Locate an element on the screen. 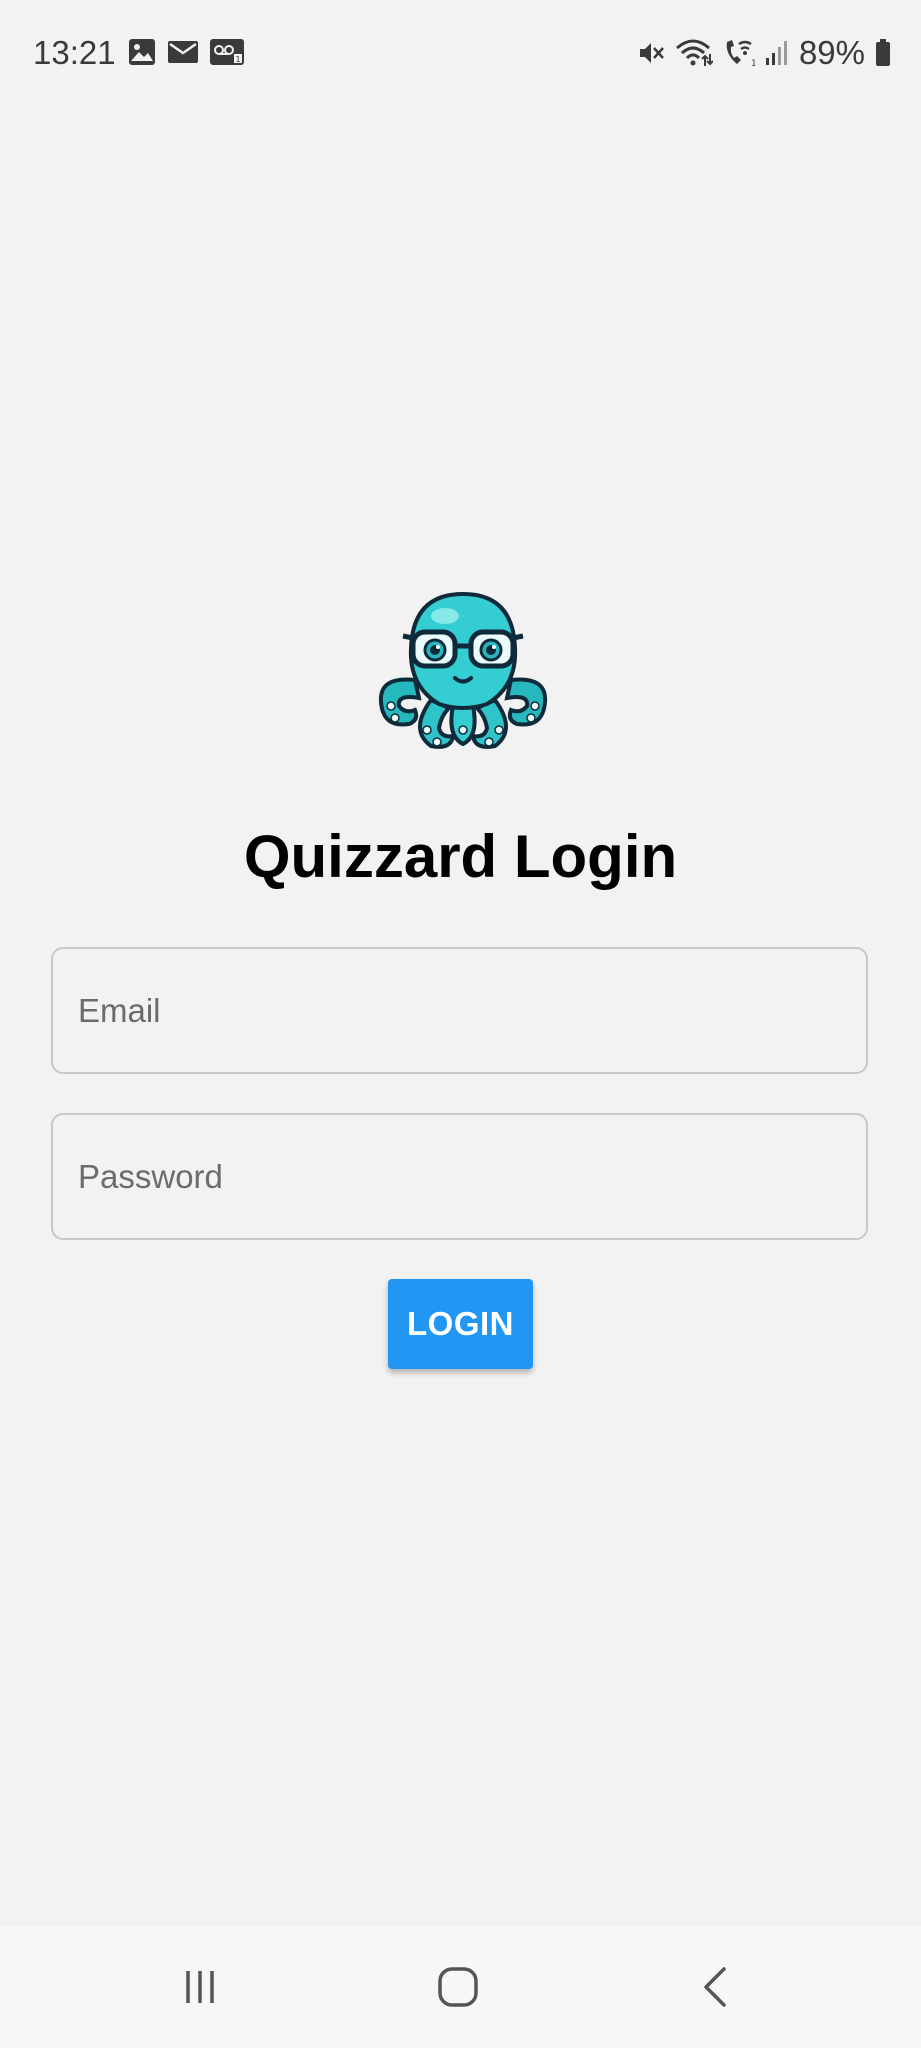  home-button is located at coordinates (458, 1987).